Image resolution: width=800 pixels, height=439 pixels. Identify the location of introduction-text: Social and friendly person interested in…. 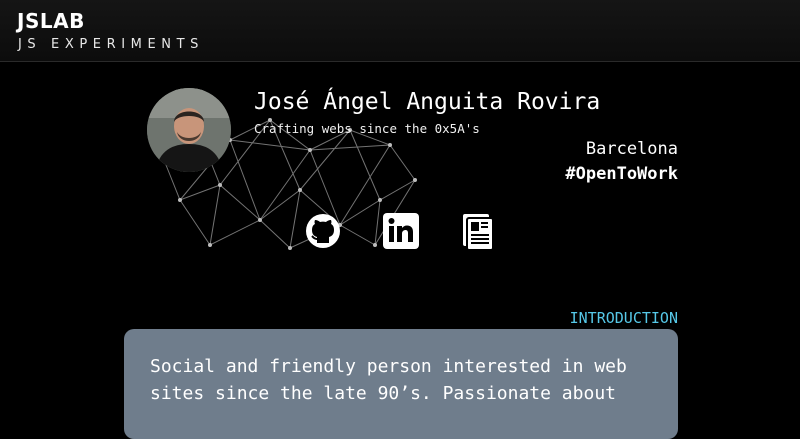
(388, 380).